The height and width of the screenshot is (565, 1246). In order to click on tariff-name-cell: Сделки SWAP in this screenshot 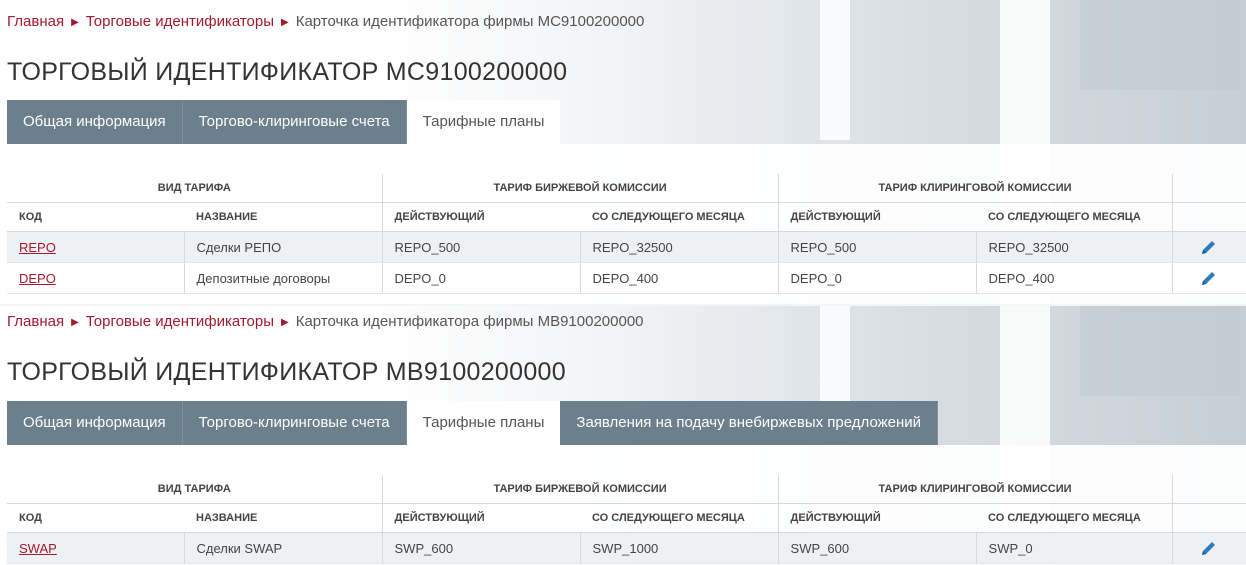, I will do `click(283, 548)`.